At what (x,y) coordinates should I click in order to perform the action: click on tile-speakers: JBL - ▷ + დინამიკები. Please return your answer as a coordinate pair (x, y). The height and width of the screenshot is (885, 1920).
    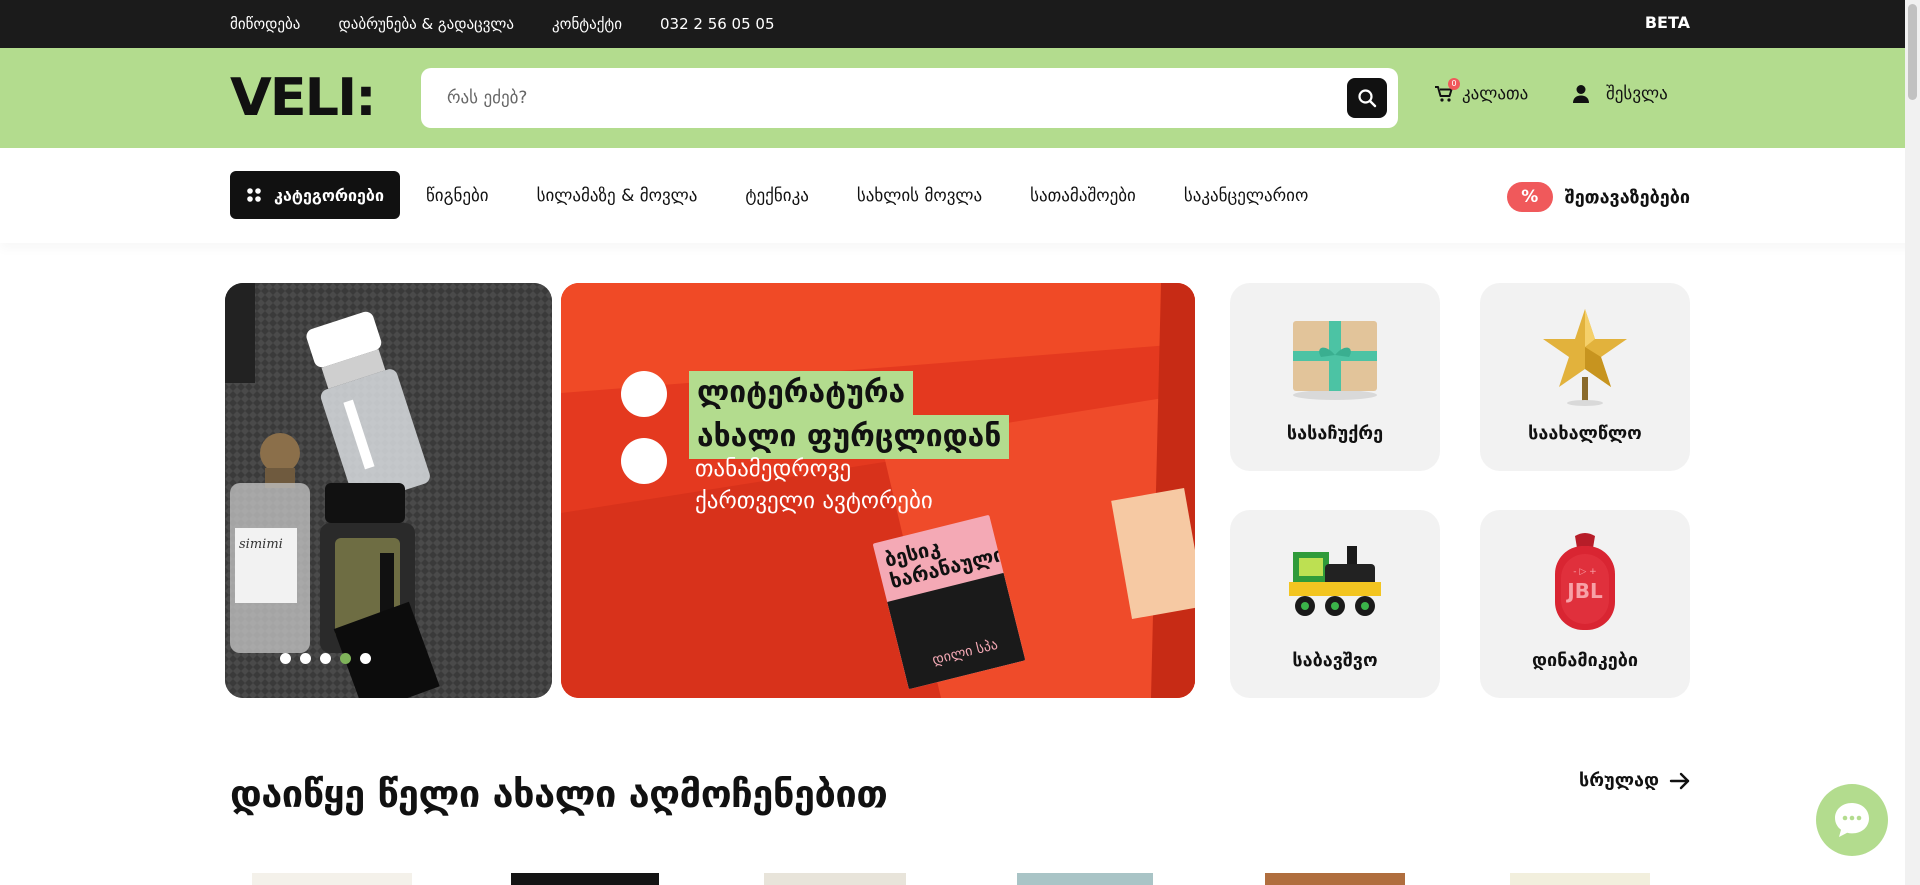
    Looking at the image, I should click on (1585, 604).